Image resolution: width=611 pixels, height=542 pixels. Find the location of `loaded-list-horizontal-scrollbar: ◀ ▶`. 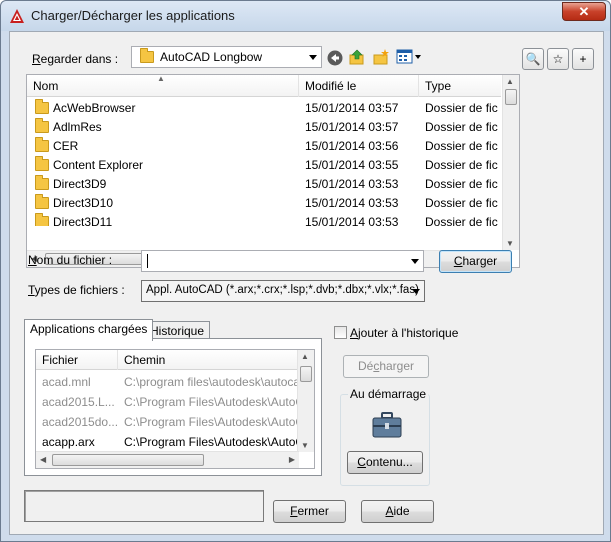

loaded-list-horizontal-scrollbar: ◀ ▶ is located at coordinates (167, 459).